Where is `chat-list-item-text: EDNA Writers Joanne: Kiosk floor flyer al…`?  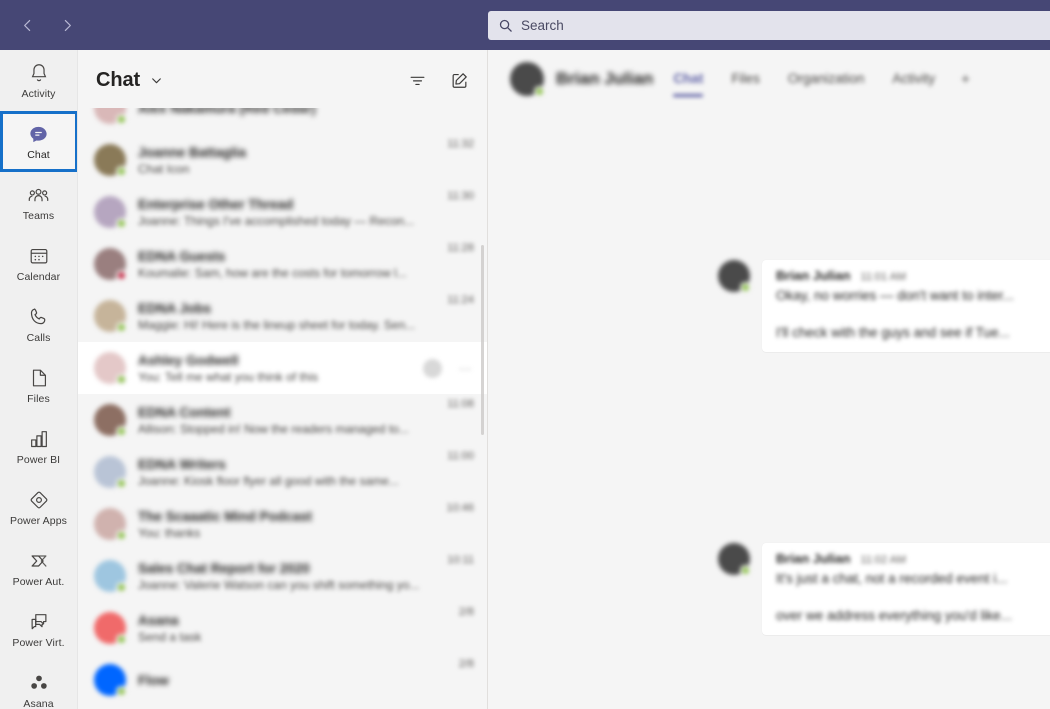
chat-list-item-text: EDNA Writers Joanne: Kiosk floor flyer al… is located at coordinates (288, 472).